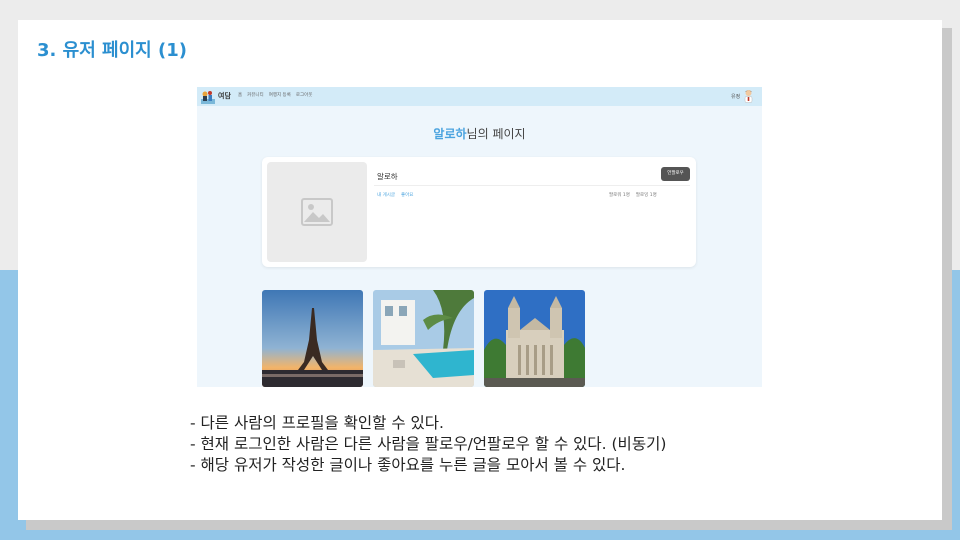  Describe the element at coordinates (407, 195) in the screenshot. I see `tab-likes: 좋아요` at that location.